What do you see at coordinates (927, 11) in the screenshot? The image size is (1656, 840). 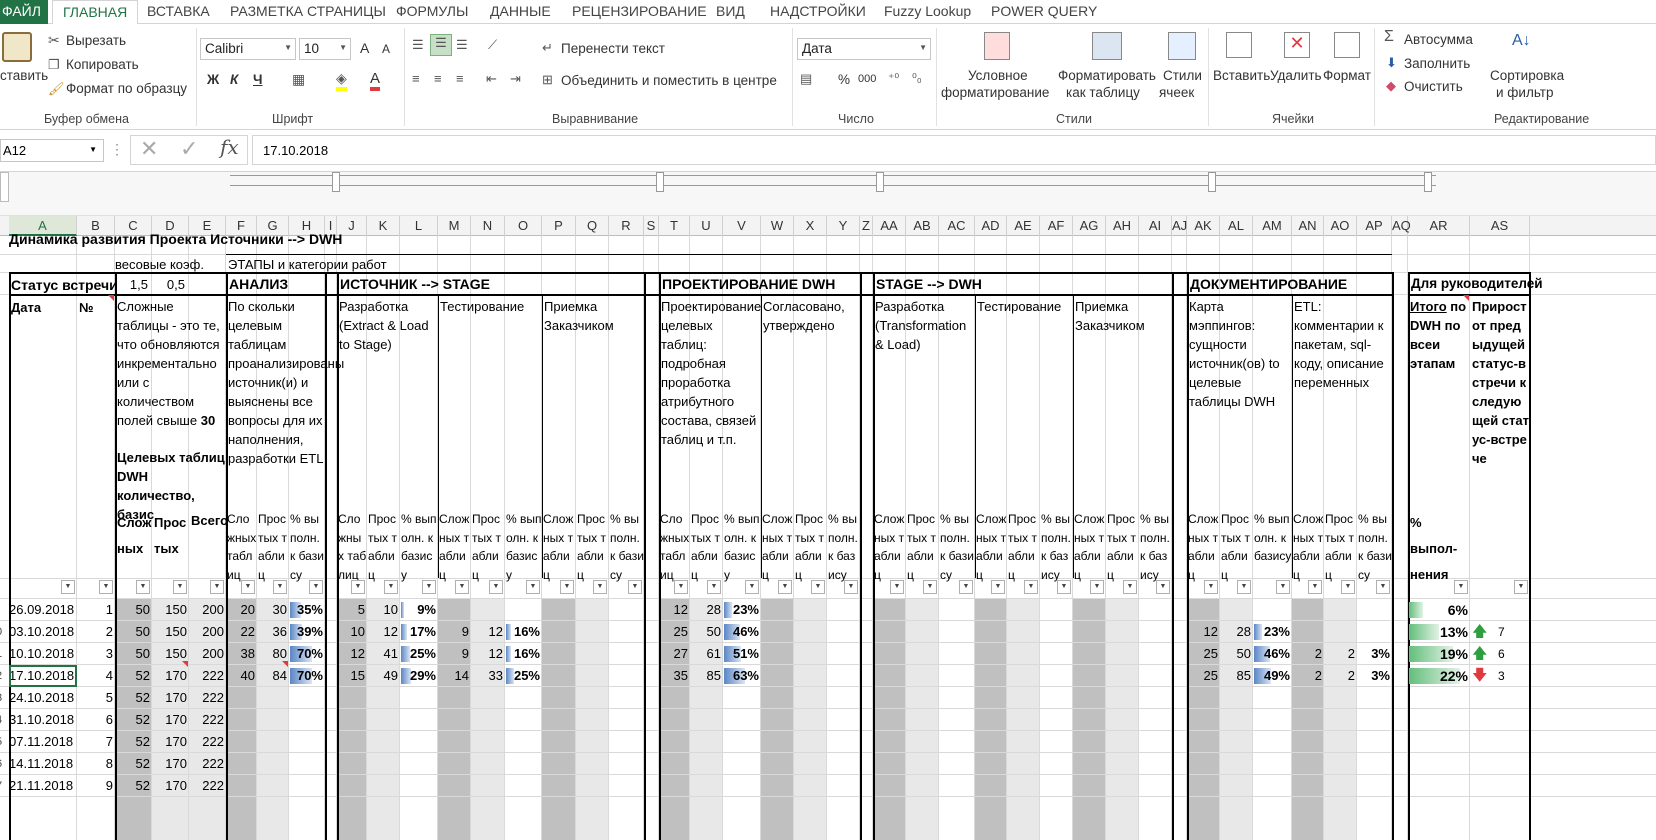 I see `tab-fuzzy-lookup: Fuzzy Lookup` at bounding box center [927, 11].